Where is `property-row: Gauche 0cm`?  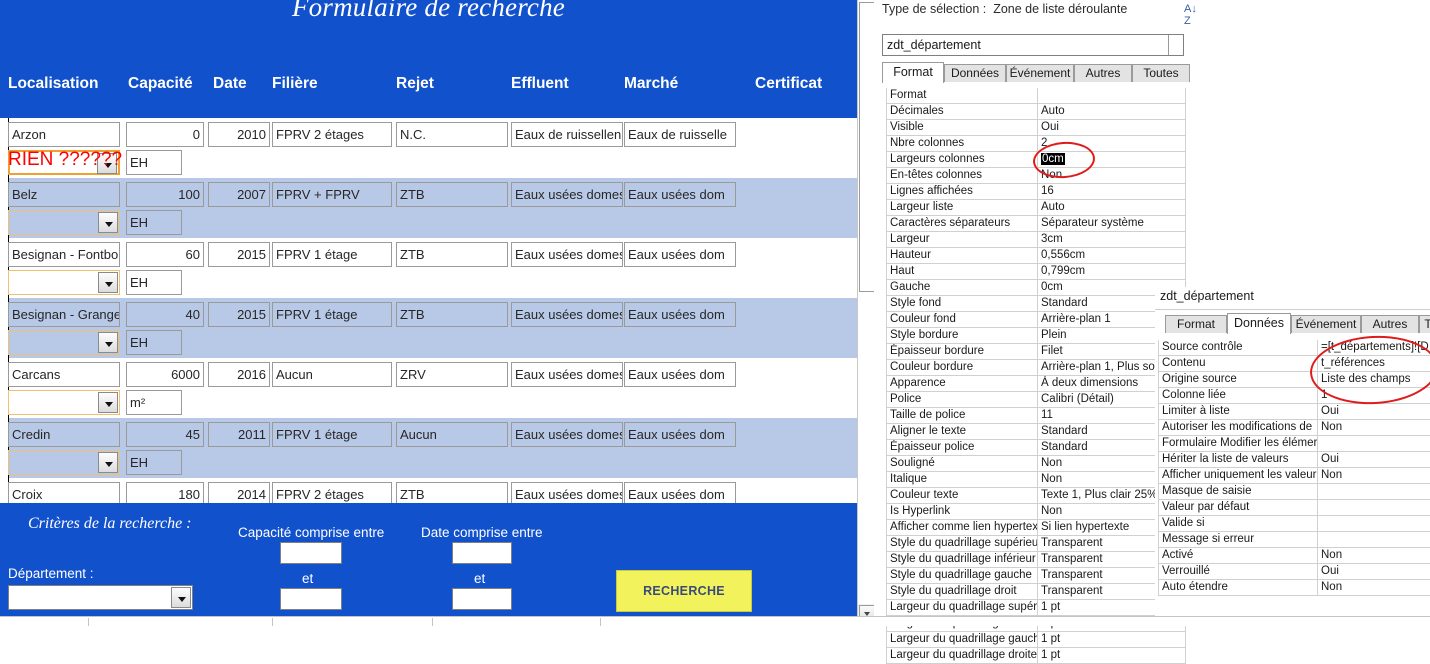
property-row: Gauche 0cm is located at coordinates (1036, 288).